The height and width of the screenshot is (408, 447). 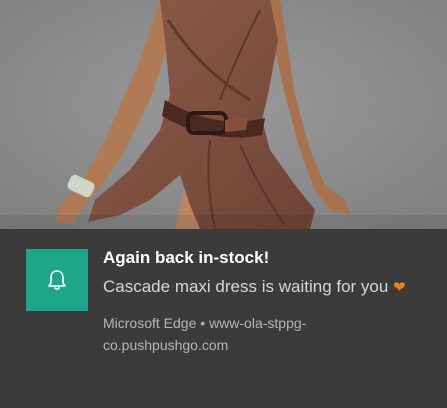 What do you see at coordinates (186, 257) in the screenshot?
I see `notification-title: Again back in-stock!` at bounding box center [186, 257].